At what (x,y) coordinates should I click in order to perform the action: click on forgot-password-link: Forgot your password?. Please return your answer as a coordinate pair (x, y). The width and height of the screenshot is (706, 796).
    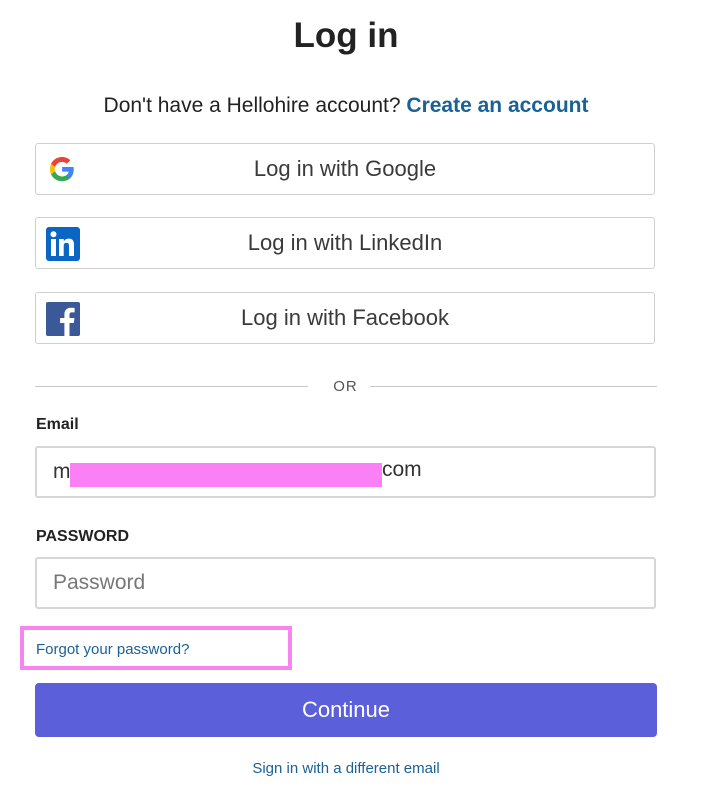
    Looking at the image, I should click on (112, 649).